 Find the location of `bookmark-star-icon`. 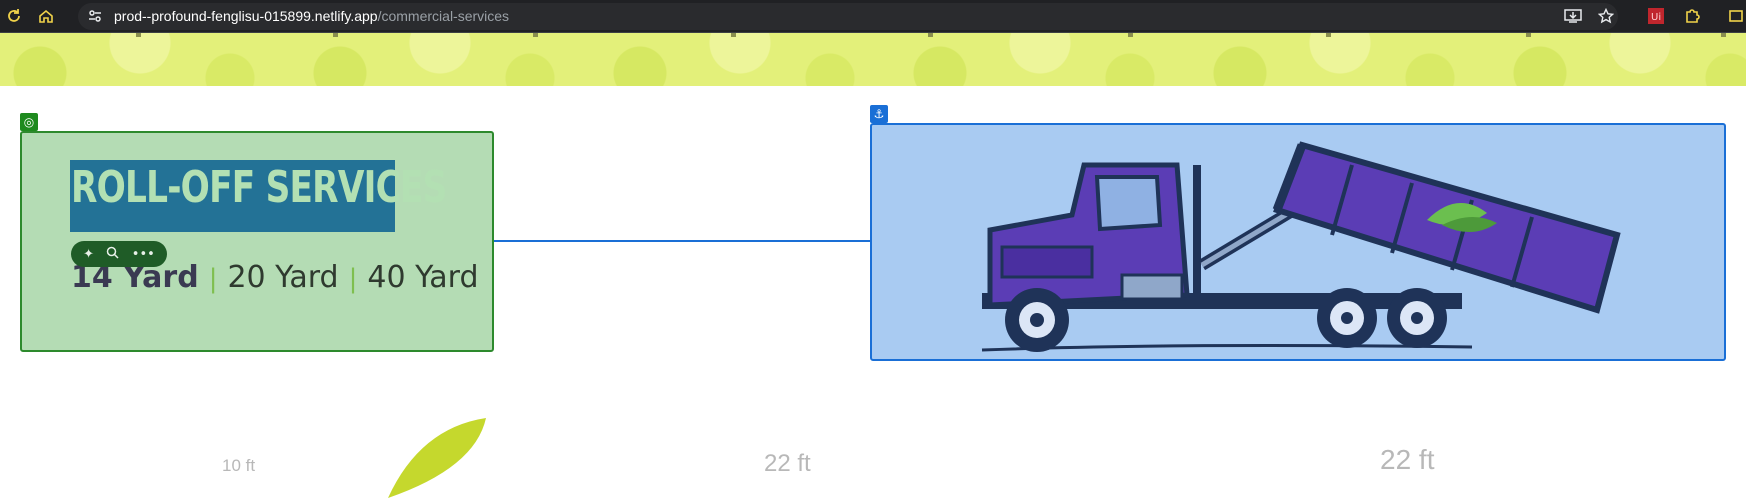

bookmark-star-icon is located at coordinates (1606, 16).